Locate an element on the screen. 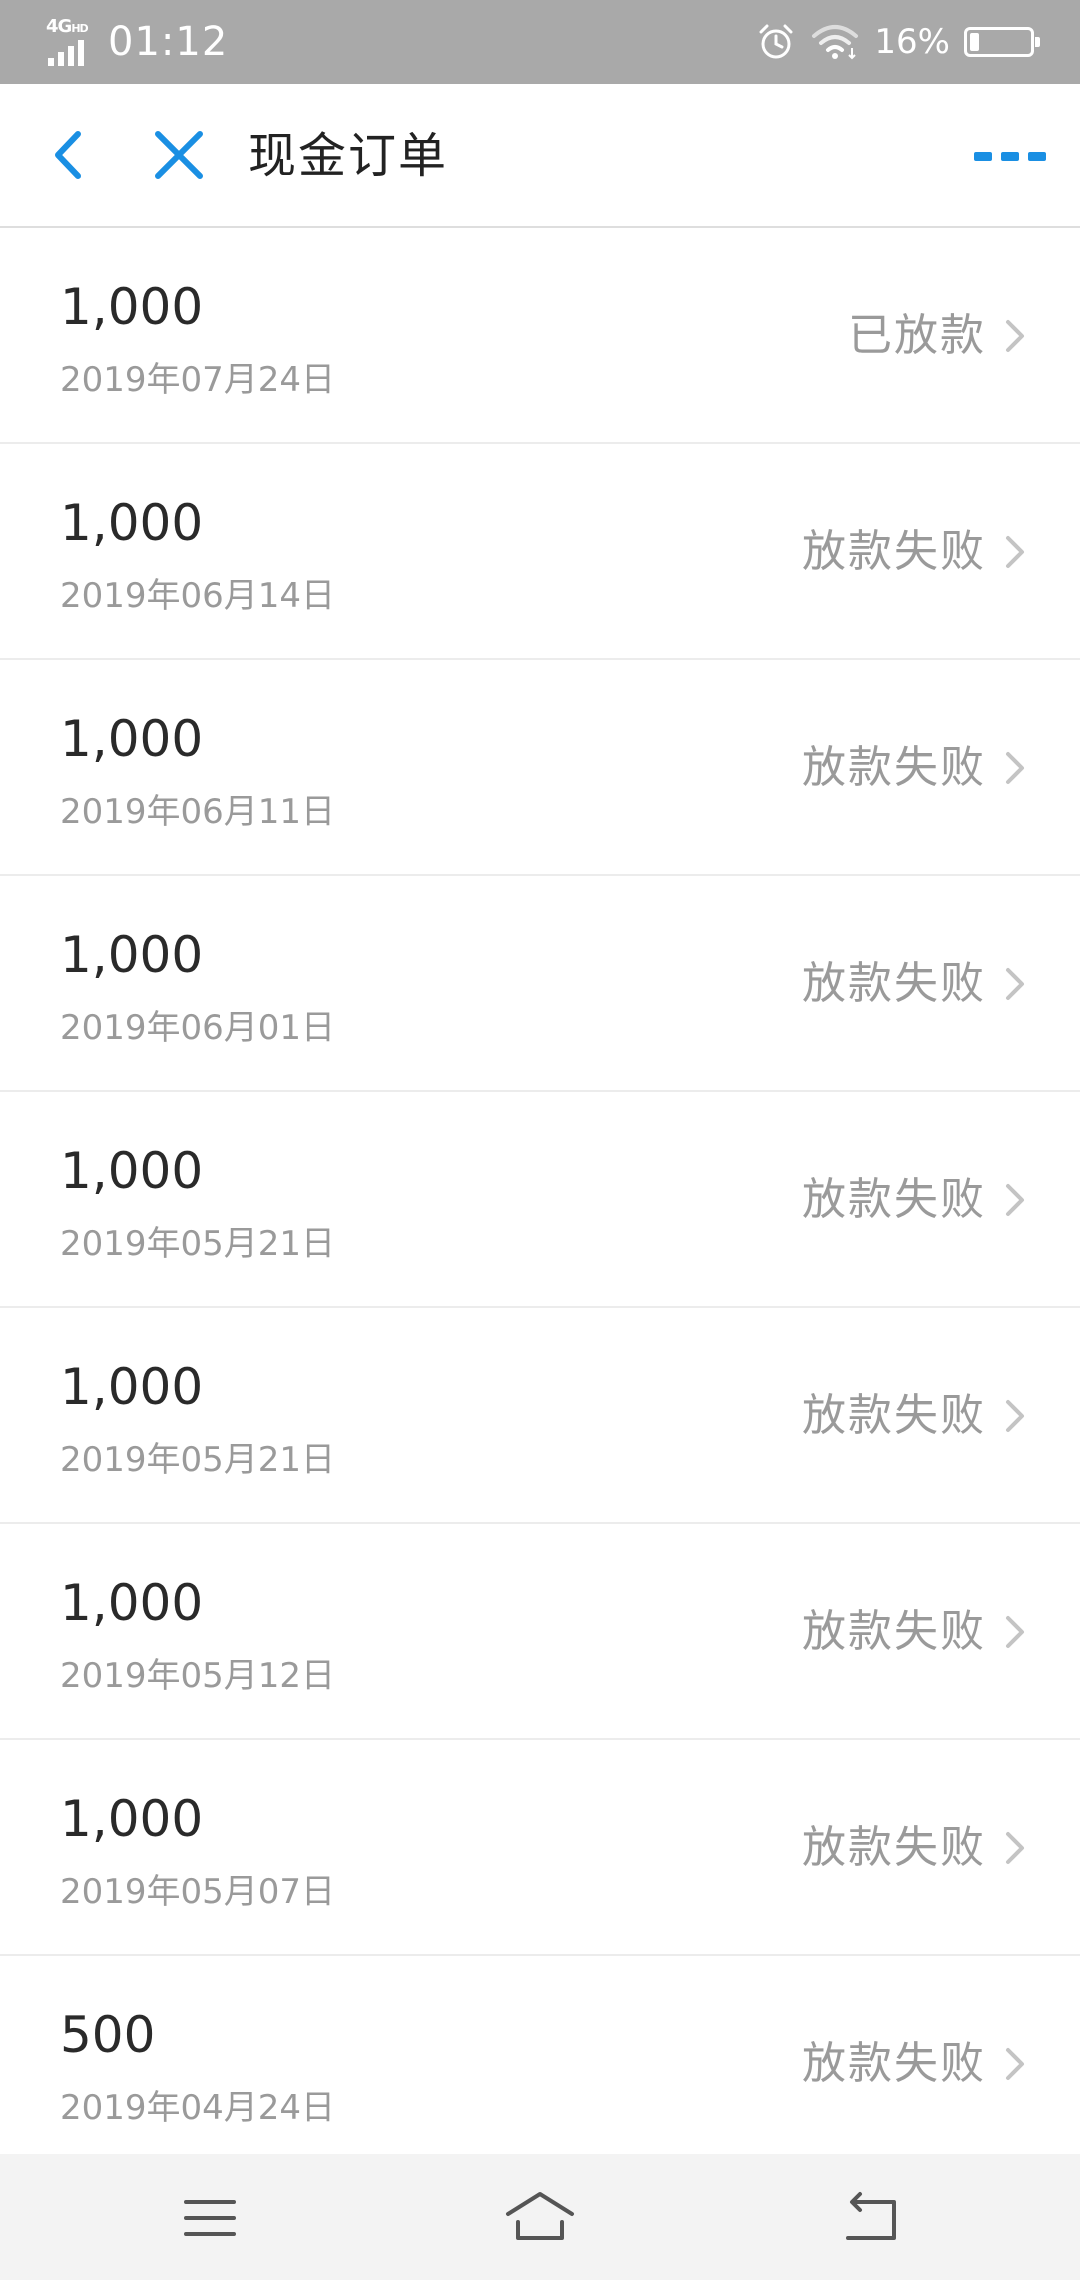 This screenshot has height=2280, width=1080. network-sub: HD is located at coordinates (79, 28).